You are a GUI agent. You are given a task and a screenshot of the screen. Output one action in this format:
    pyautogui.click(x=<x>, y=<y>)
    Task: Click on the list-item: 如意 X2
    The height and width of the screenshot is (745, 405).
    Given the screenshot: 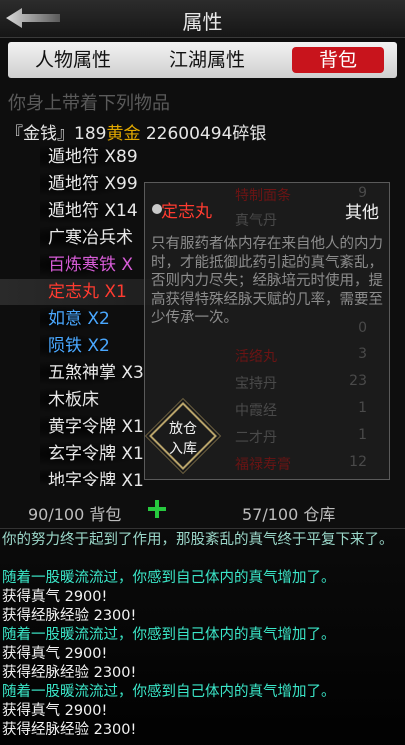 What is the action you would take?
    pyautogui.click(x=75, y=319)
    